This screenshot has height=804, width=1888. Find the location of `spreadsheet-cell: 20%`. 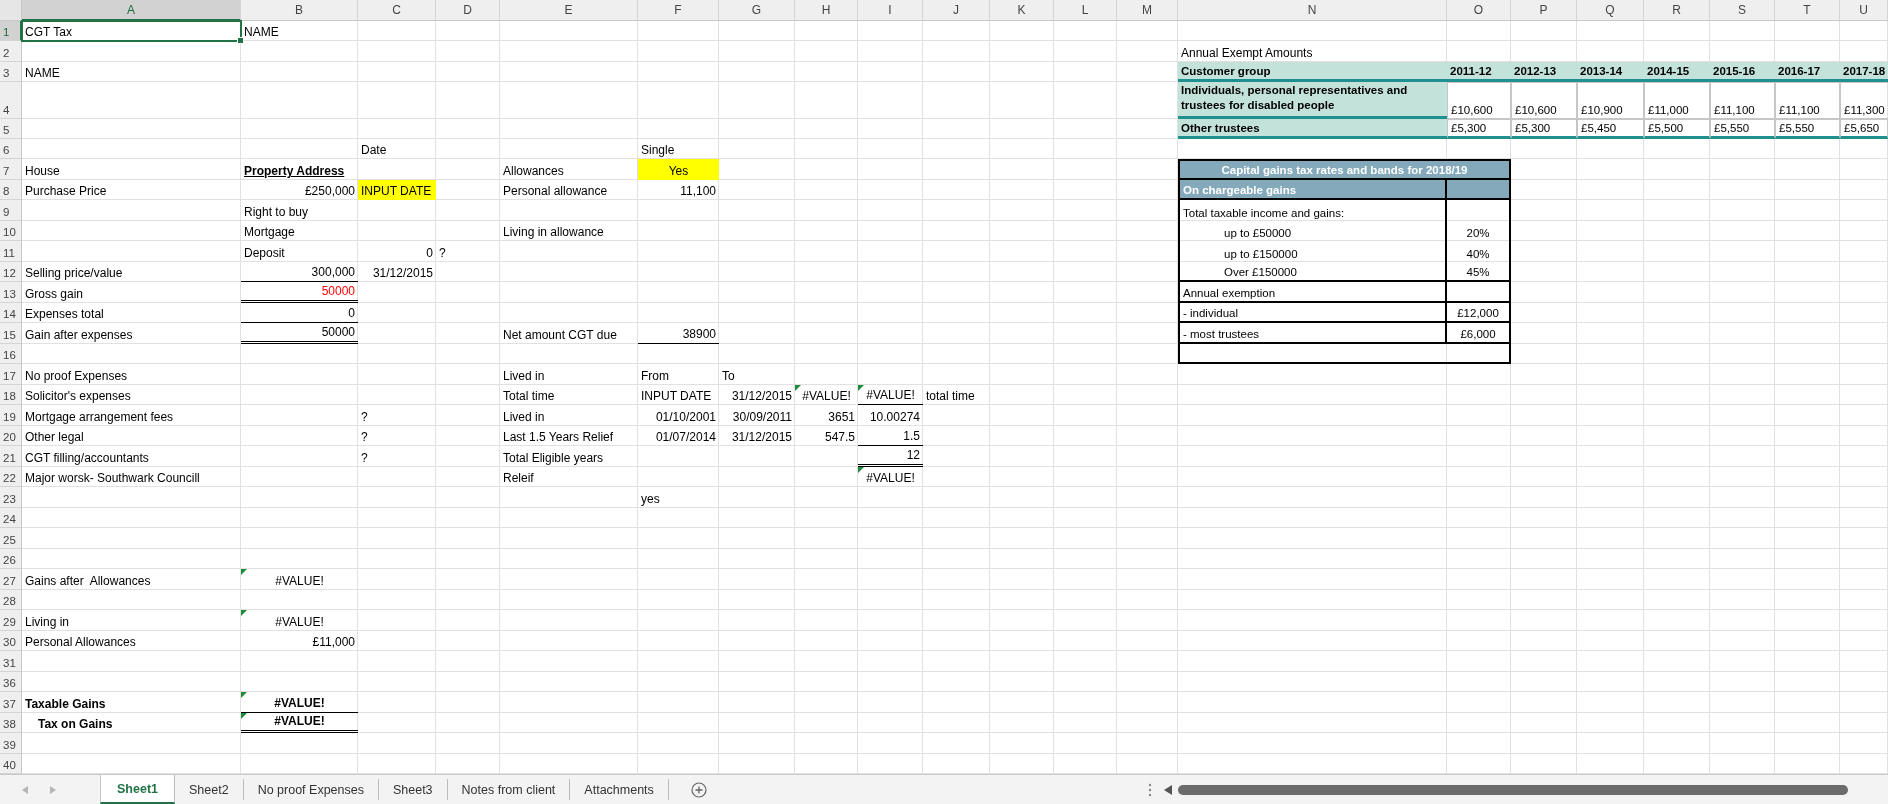

spreadsheet-cell: 20% is located at coordinates (1479, 231).